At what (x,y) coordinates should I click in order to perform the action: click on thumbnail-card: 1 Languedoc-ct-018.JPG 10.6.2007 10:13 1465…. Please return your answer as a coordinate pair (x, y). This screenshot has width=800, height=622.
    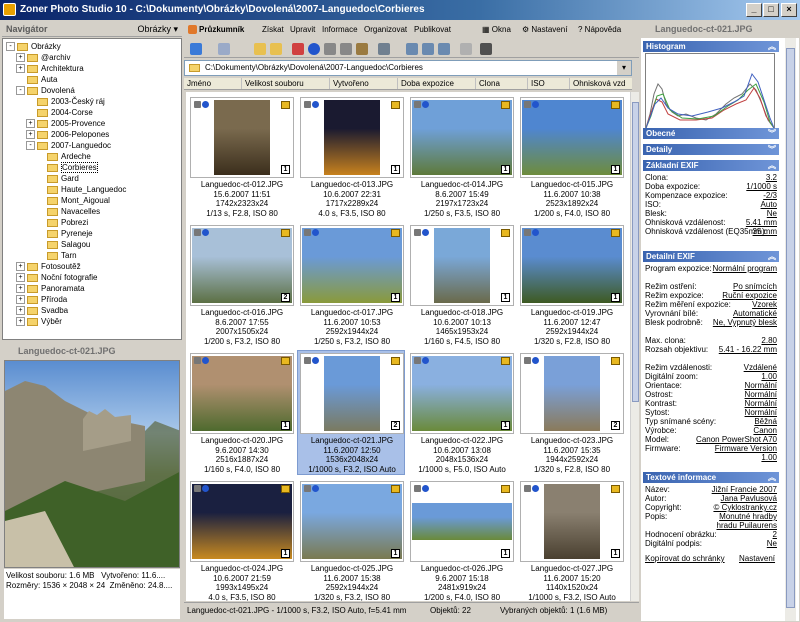
    Looking at the image, I should click on (461, 284).